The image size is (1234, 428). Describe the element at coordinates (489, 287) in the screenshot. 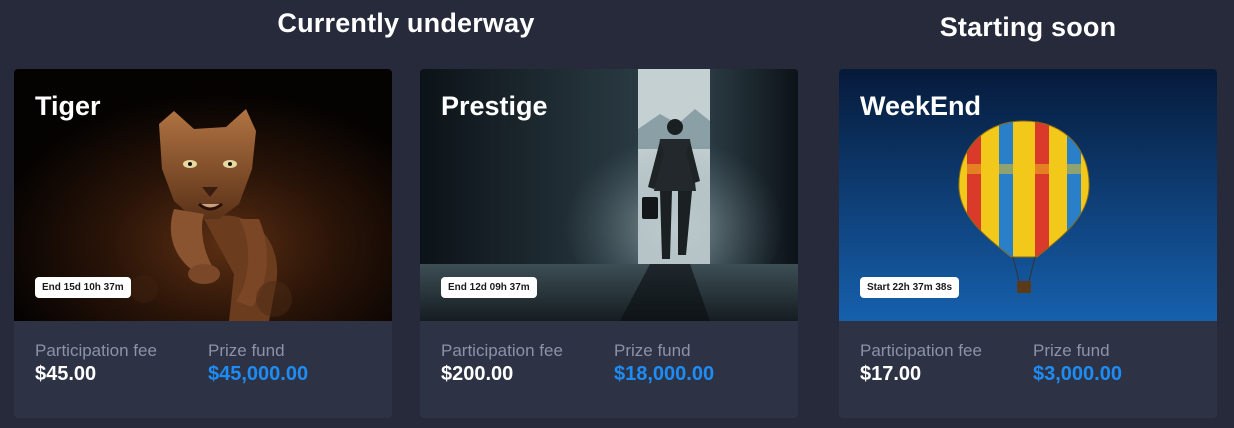

I see `end-timer-badge: End 12d 09h 37m` at that location.